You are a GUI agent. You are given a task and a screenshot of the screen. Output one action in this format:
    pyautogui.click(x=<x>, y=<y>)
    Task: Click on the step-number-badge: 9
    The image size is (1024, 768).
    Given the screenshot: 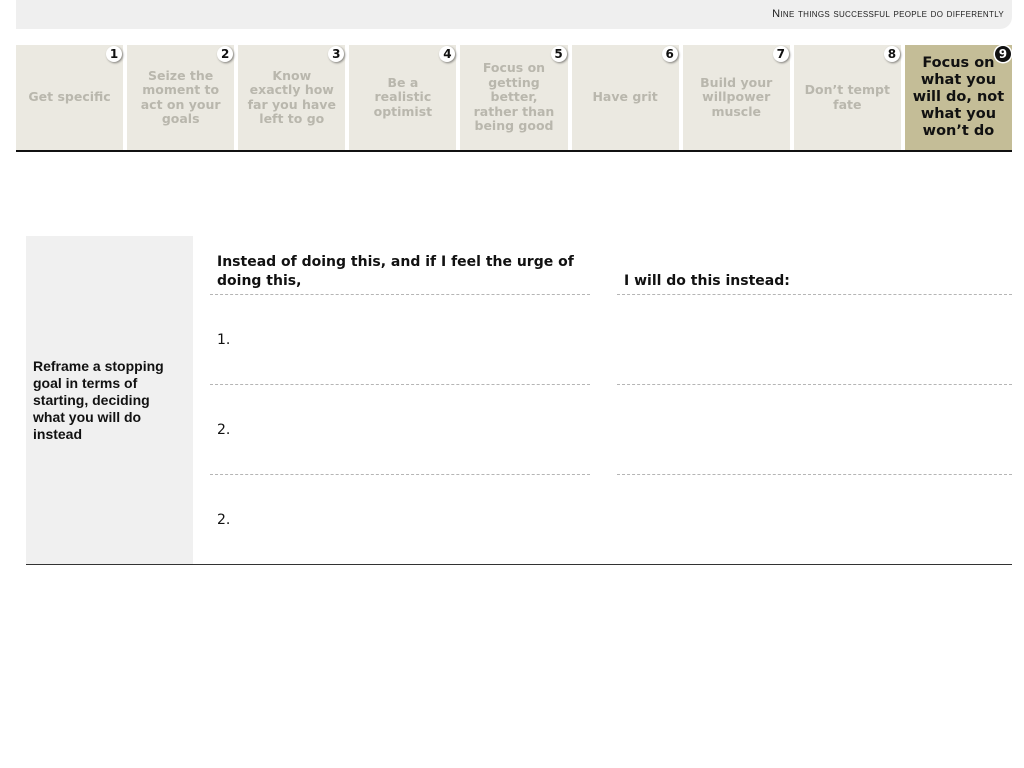 What is the action you would take?
    pyautogui.click(x=1002, y=54)
    